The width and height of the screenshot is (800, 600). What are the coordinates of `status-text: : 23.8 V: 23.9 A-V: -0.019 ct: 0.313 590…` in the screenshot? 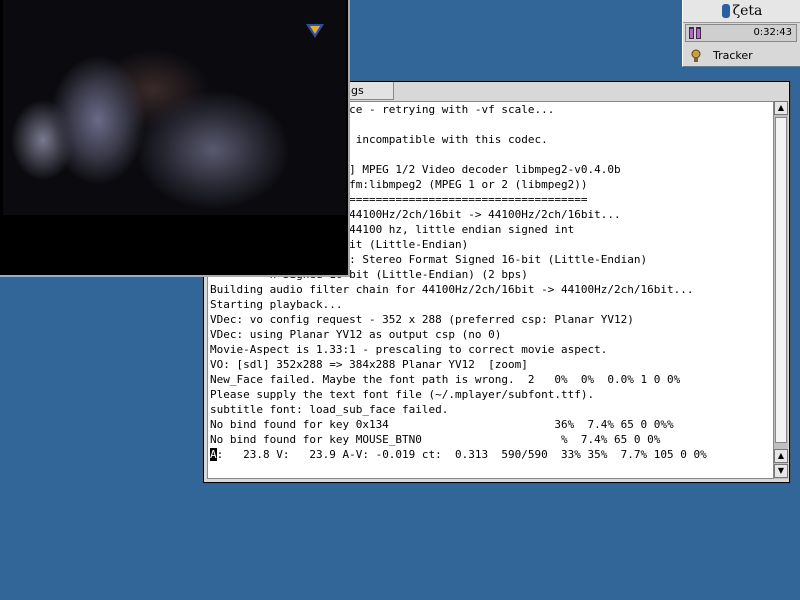 It's located at (461, 454).